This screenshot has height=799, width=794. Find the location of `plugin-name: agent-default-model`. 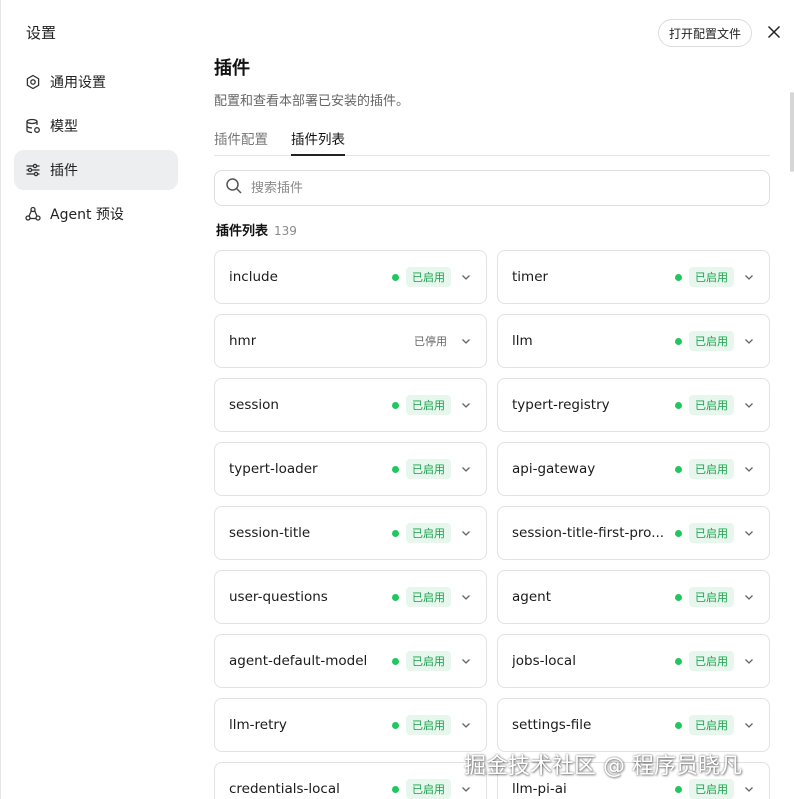

plugin-name: agent-default-model is located at coordinates (298, 661).